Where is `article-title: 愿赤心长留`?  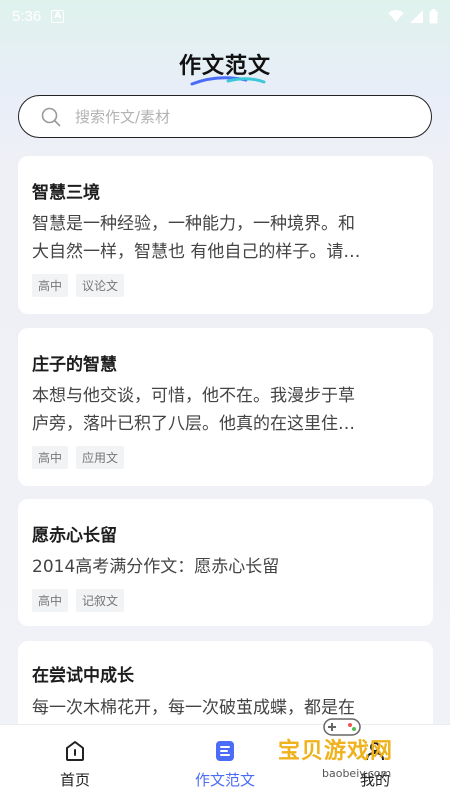
article-title: 愿赤心长留 is located at coordinates (74, 536).